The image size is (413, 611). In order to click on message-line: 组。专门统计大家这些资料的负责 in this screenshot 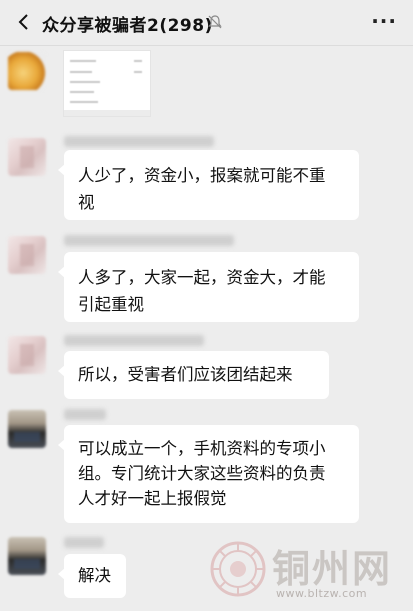, I will do `click(202, 473)`.